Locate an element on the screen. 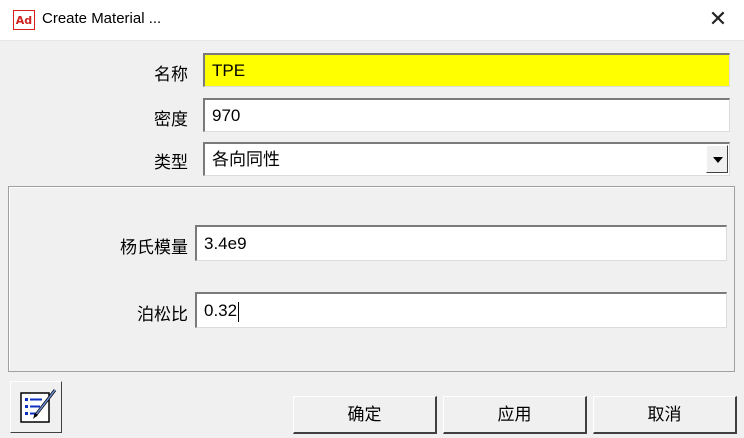 The image size is (744, 438). edit-list-button is located at coordinates (36, 407).